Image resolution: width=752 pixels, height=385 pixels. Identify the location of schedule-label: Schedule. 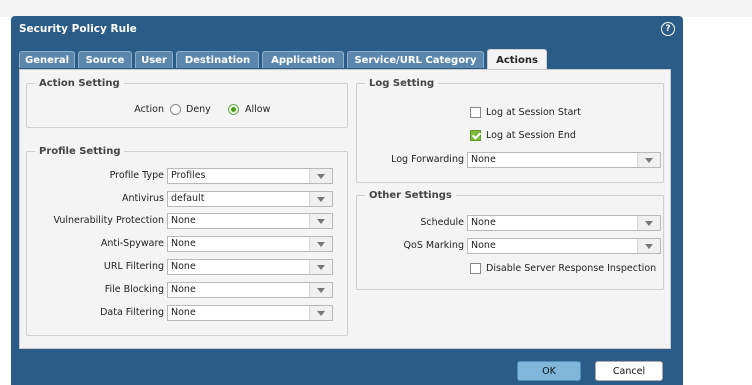
(442, 222).